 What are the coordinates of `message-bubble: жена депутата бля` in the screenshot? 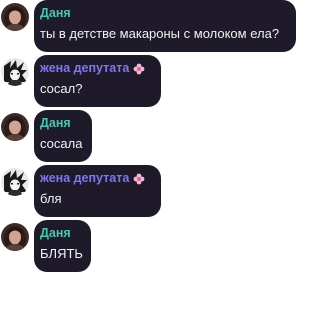 It's located at (97, 191).